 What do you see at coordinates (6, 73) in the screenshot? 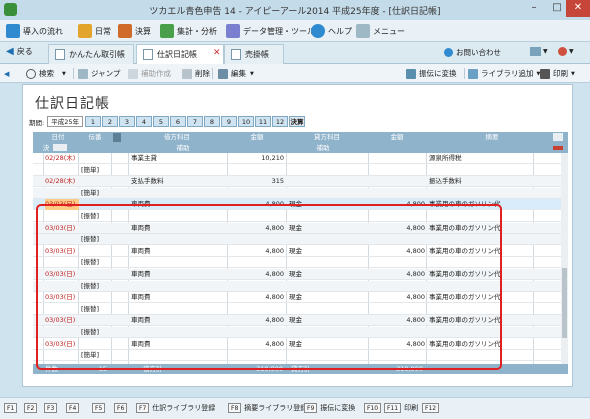
I see `collapse-arrow: ◀` at bounding box center [6, 73].